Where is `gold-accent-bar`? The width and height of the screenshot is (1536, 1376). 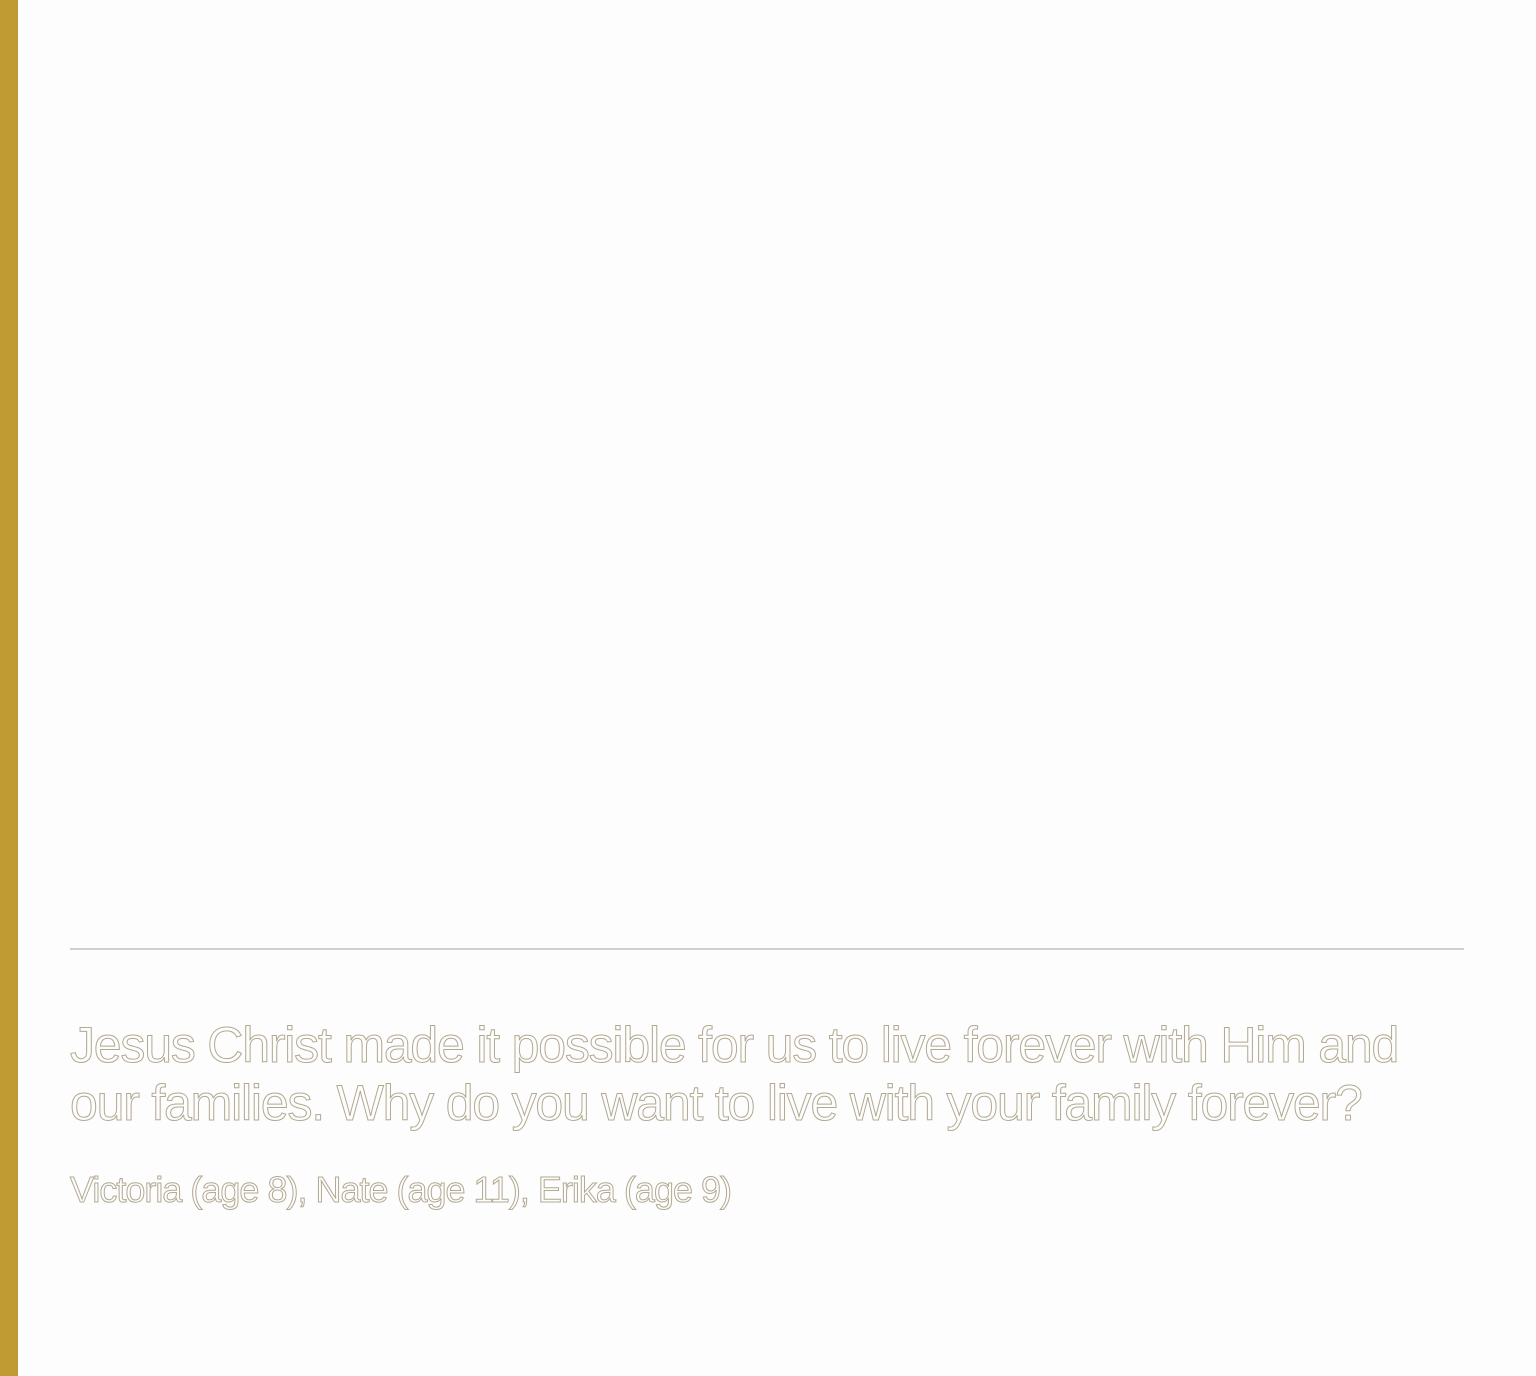
gold-accent-bar is located at coordinates (9, 688).